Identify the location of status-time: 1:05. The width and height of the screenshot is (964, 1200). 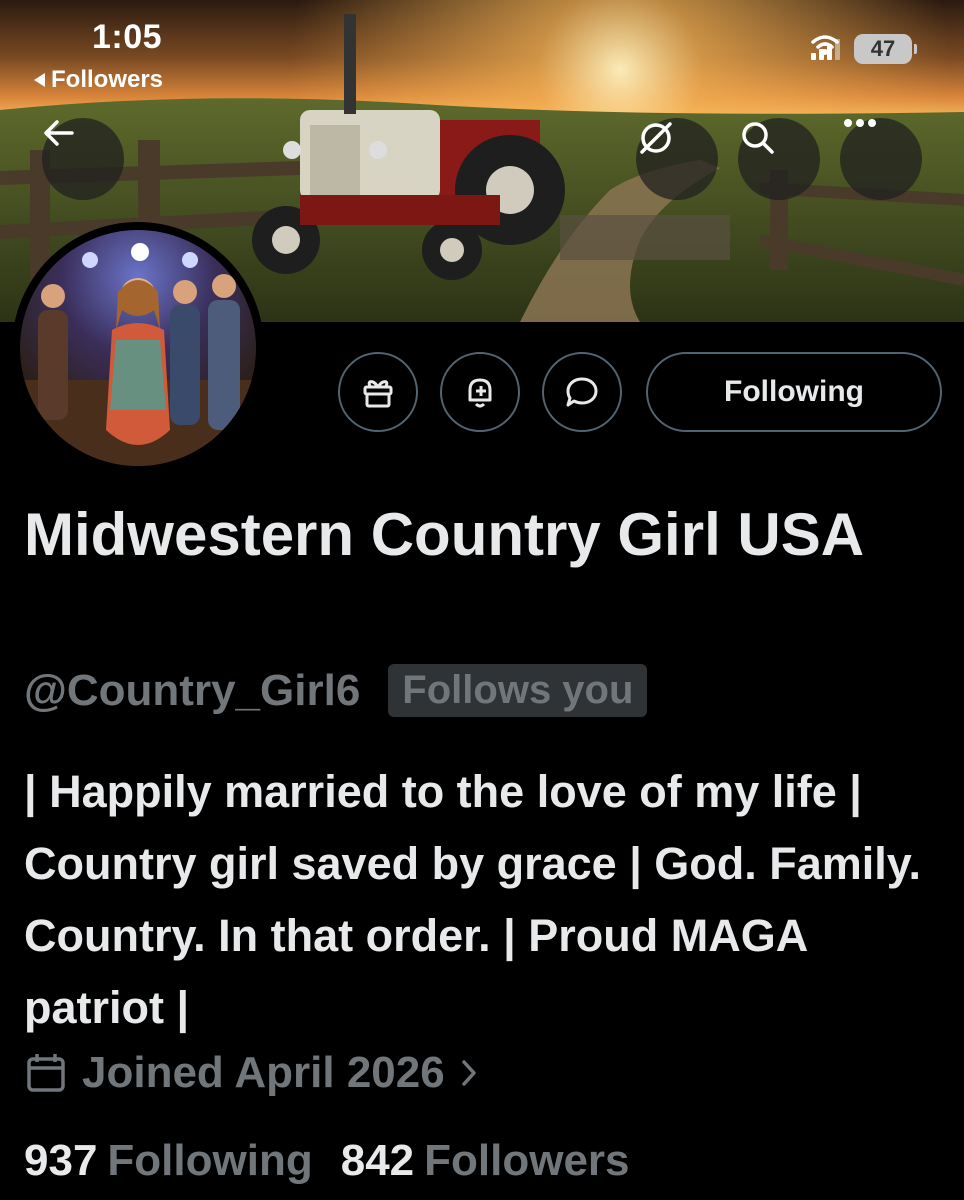
(127, 37).